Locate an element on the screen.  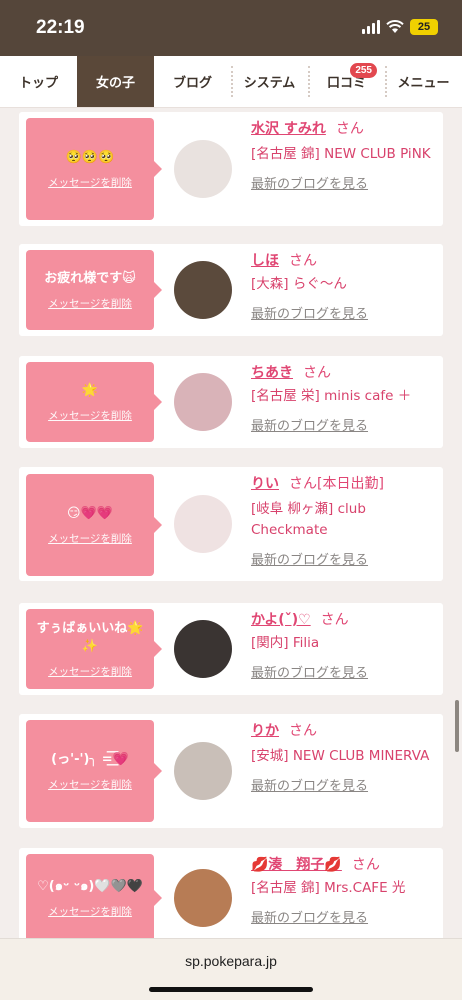
status-icons: 25 is located at coordinates (400, 27).